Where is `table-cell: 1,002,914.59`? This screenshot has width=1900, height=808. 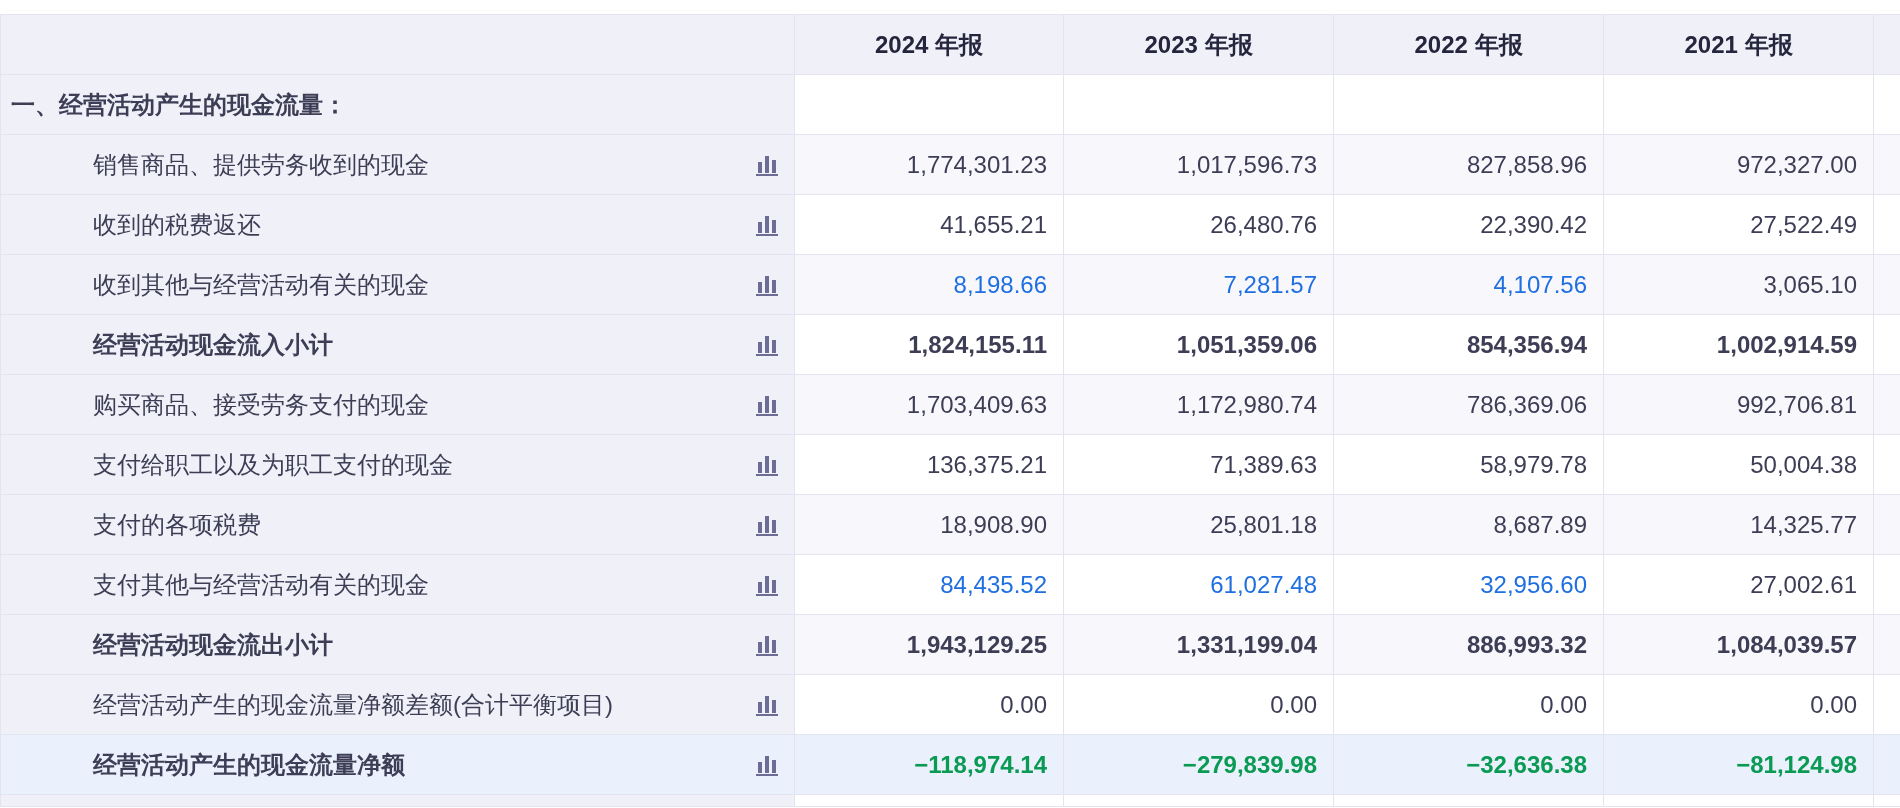
table-cell: 1,002,914.59 is located at coordinates (1738, 344).